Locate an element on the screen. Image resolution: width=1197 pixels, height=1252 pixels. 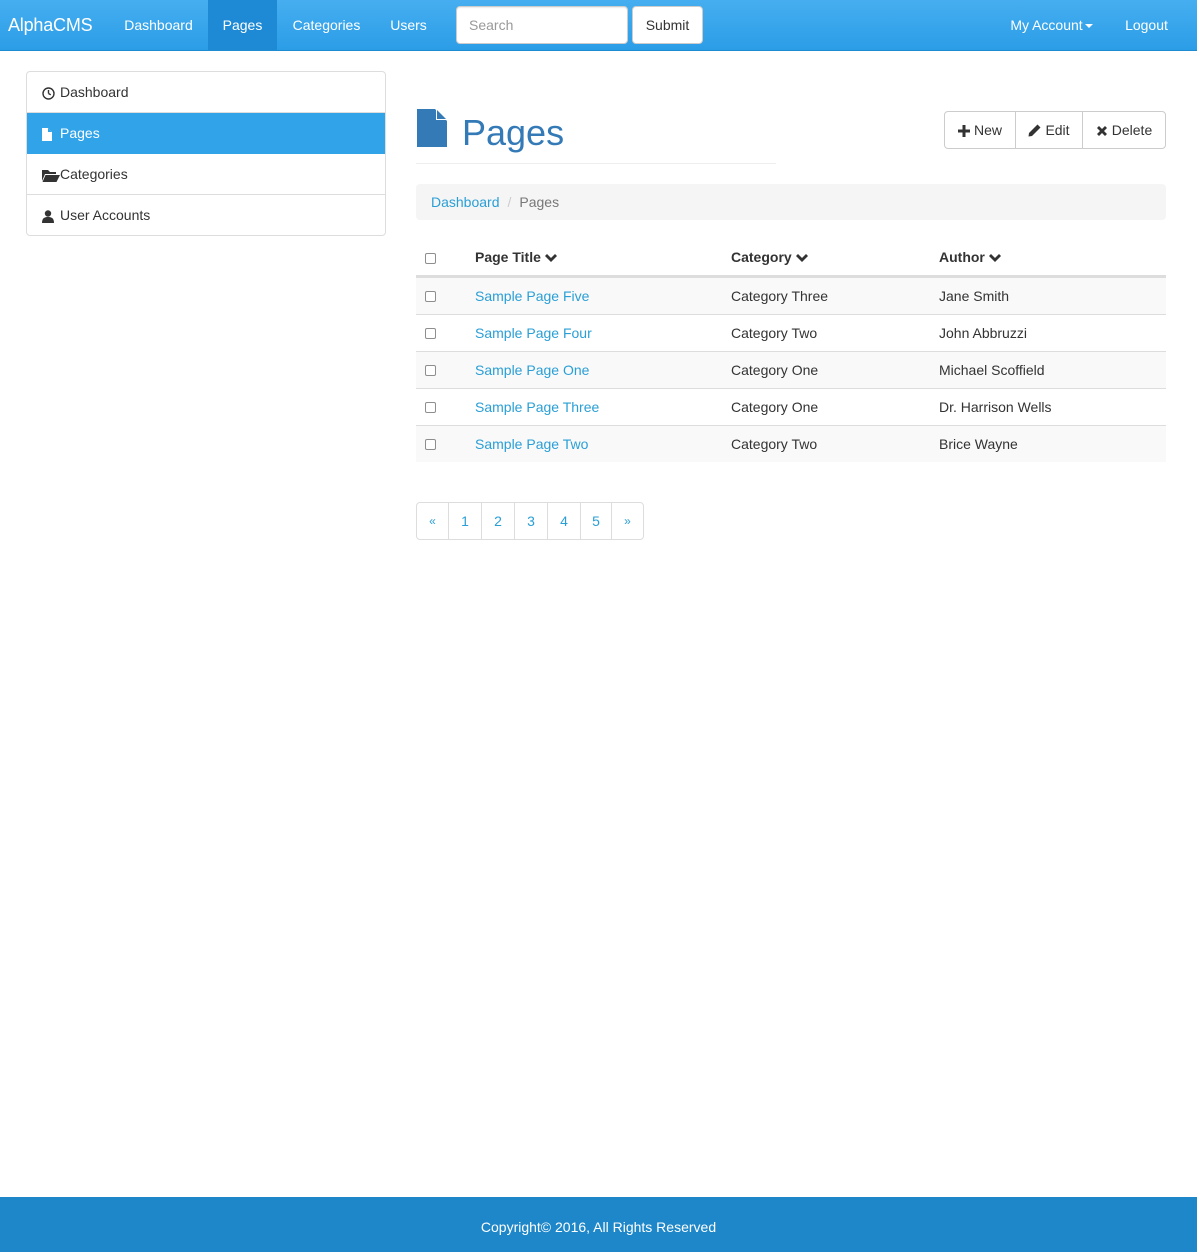
page-title-link: Sample Page One is located at coordinates (532, 370).